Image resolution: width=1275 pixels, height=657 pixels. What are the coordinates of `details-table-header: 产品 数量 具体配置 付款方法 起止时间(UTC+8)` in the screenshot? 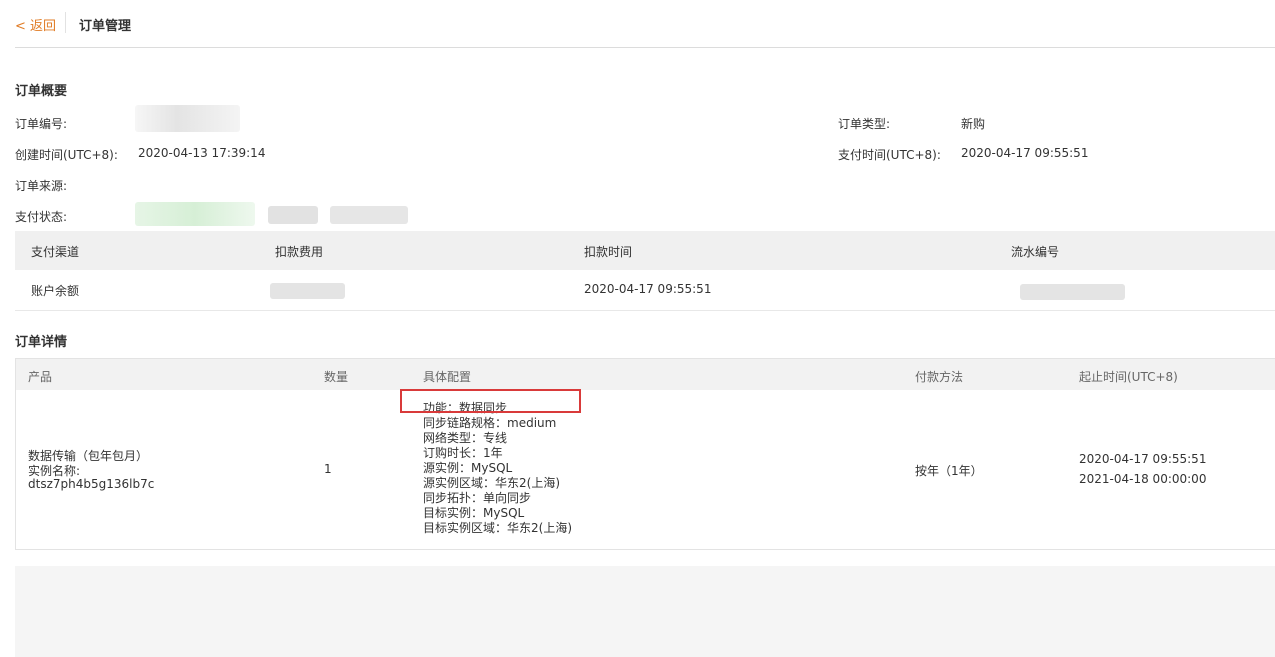 It's located at (645, 374).